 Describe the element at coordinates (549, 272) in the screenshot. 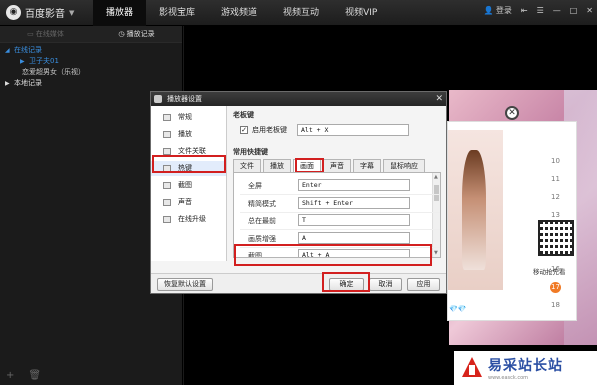

I see `qr-caption: 移动抢先看` at that location.